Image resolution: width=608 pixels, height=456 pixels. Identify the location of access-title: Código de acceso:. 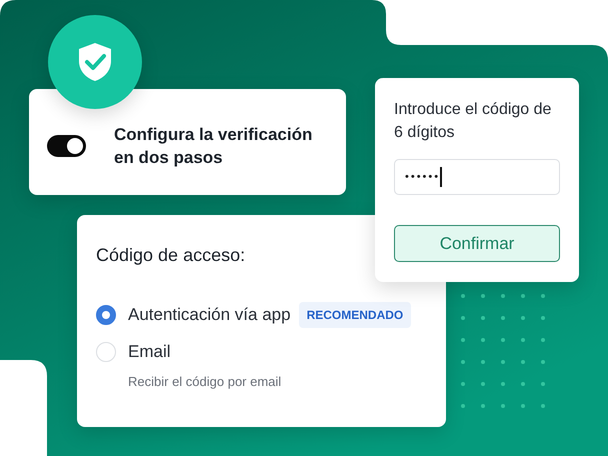
(171, 255).